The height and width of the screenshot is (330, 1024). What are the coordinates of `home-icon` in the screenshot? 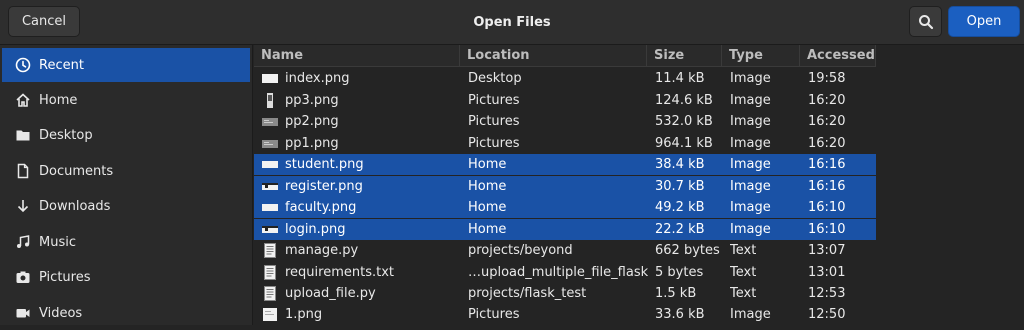 It's located at (23, 100).